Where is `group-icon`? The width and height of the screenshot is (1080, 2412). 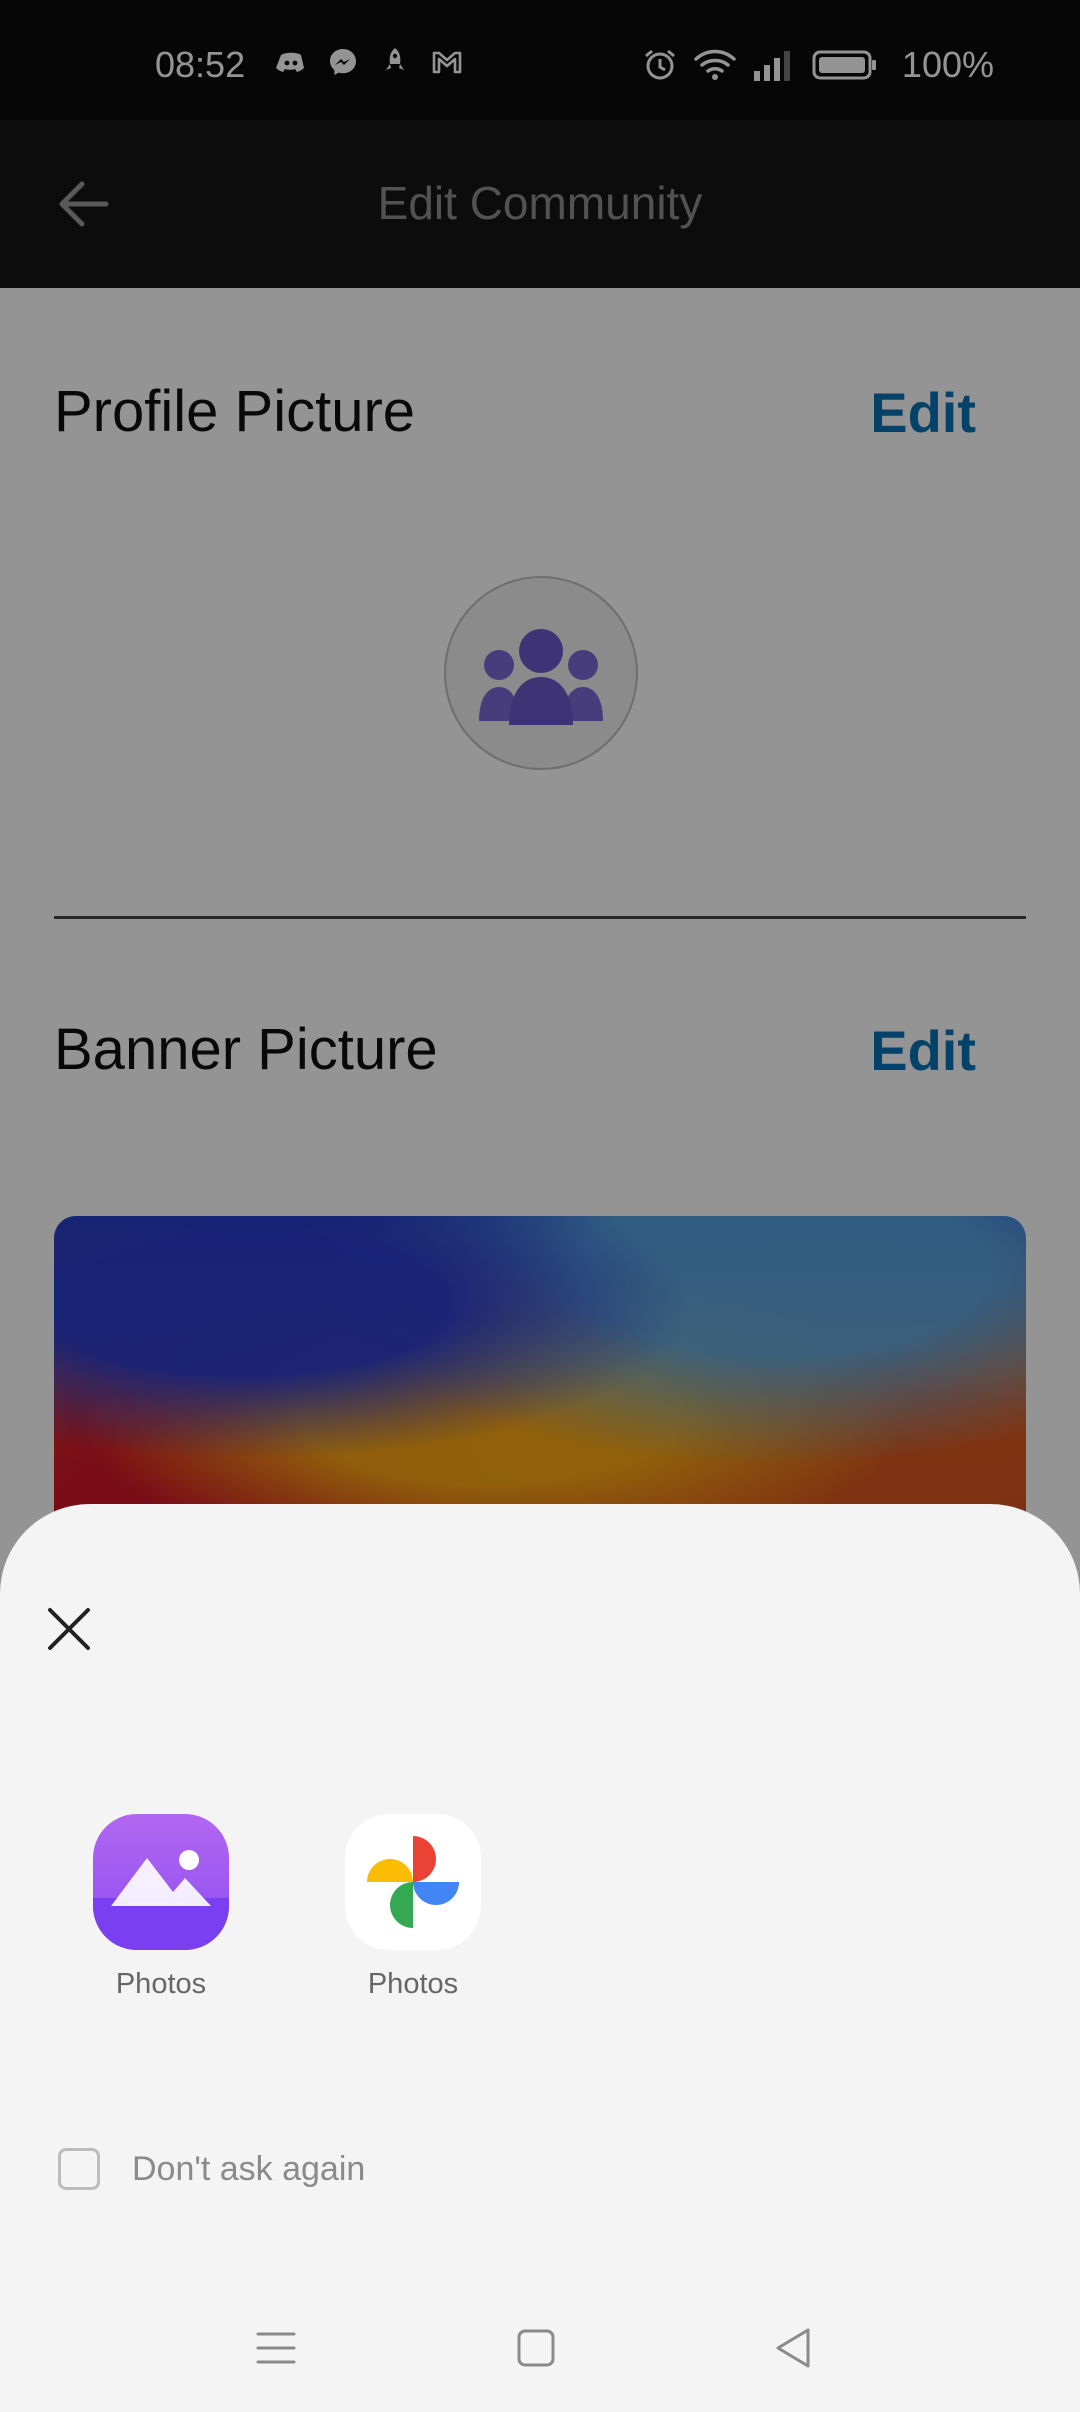
group-icon is located at coordinates (541, 677).